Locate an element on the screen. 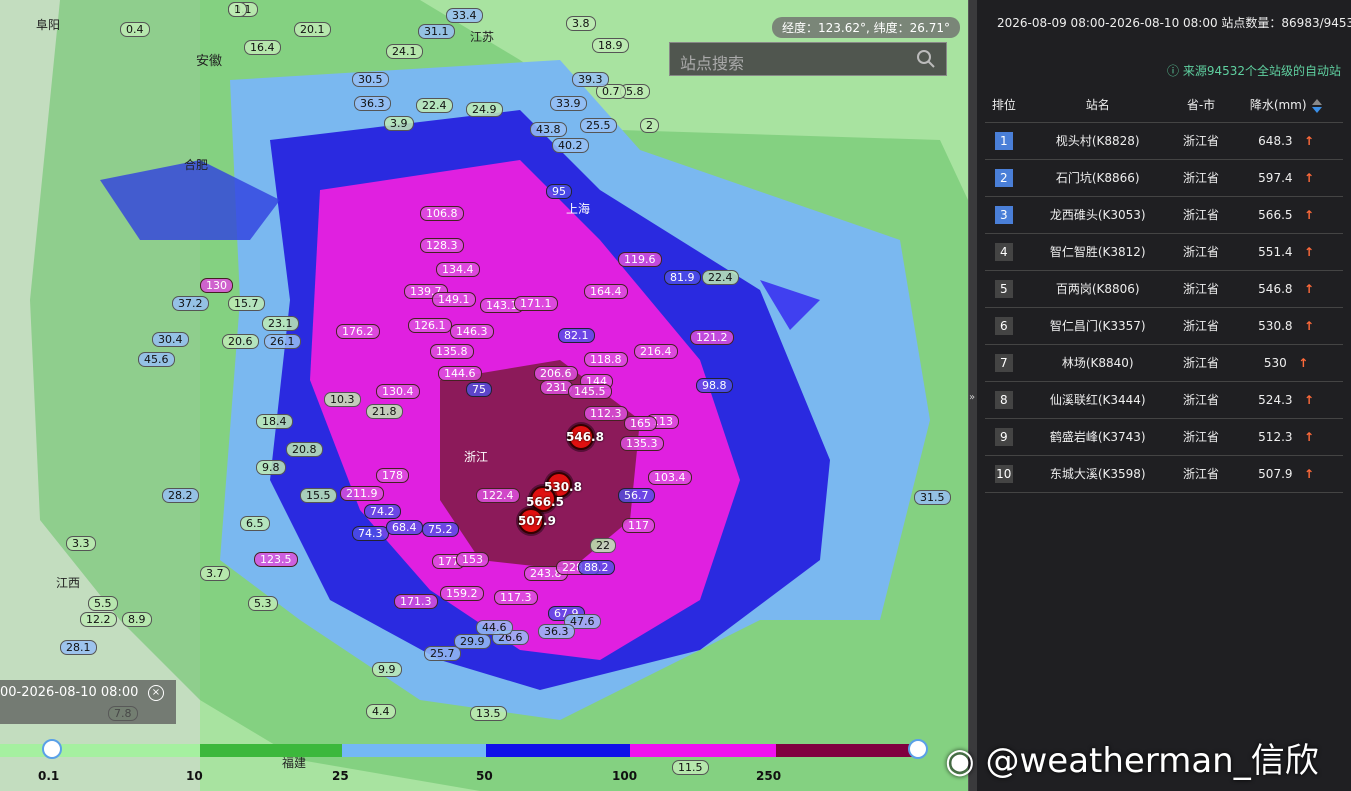 The width and height of the screenshot is (1351, 791). station-value-label: 9.9 is located at coordinates (387, 669).